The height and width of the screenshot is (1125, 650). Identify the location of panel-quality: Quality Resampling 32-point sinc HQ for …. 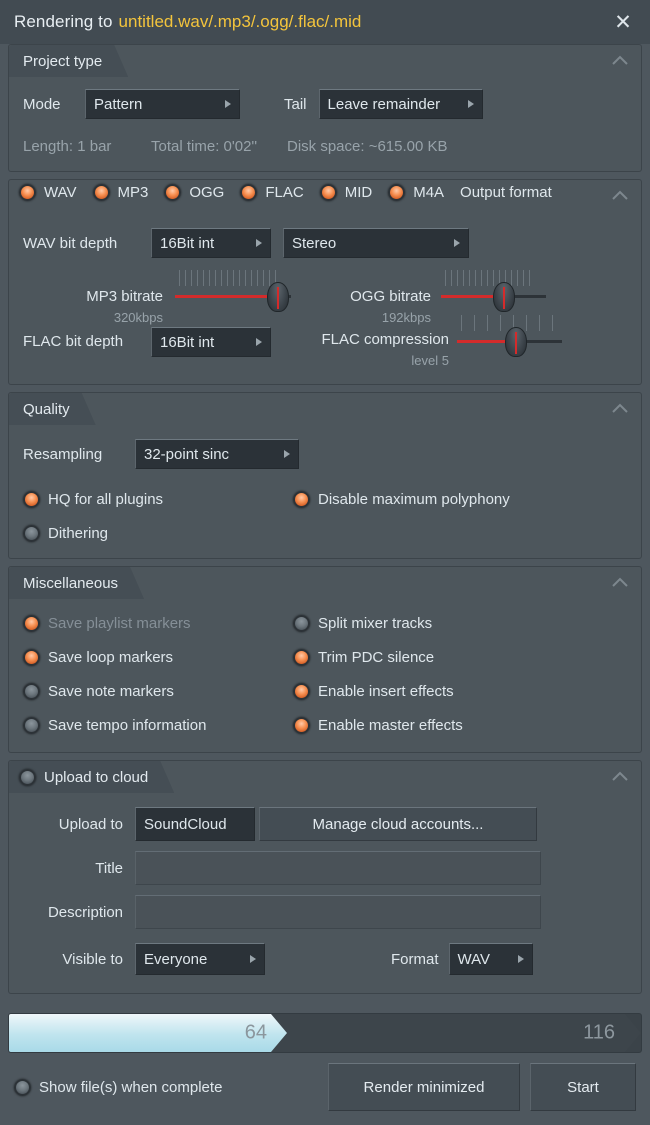
(325, 475).